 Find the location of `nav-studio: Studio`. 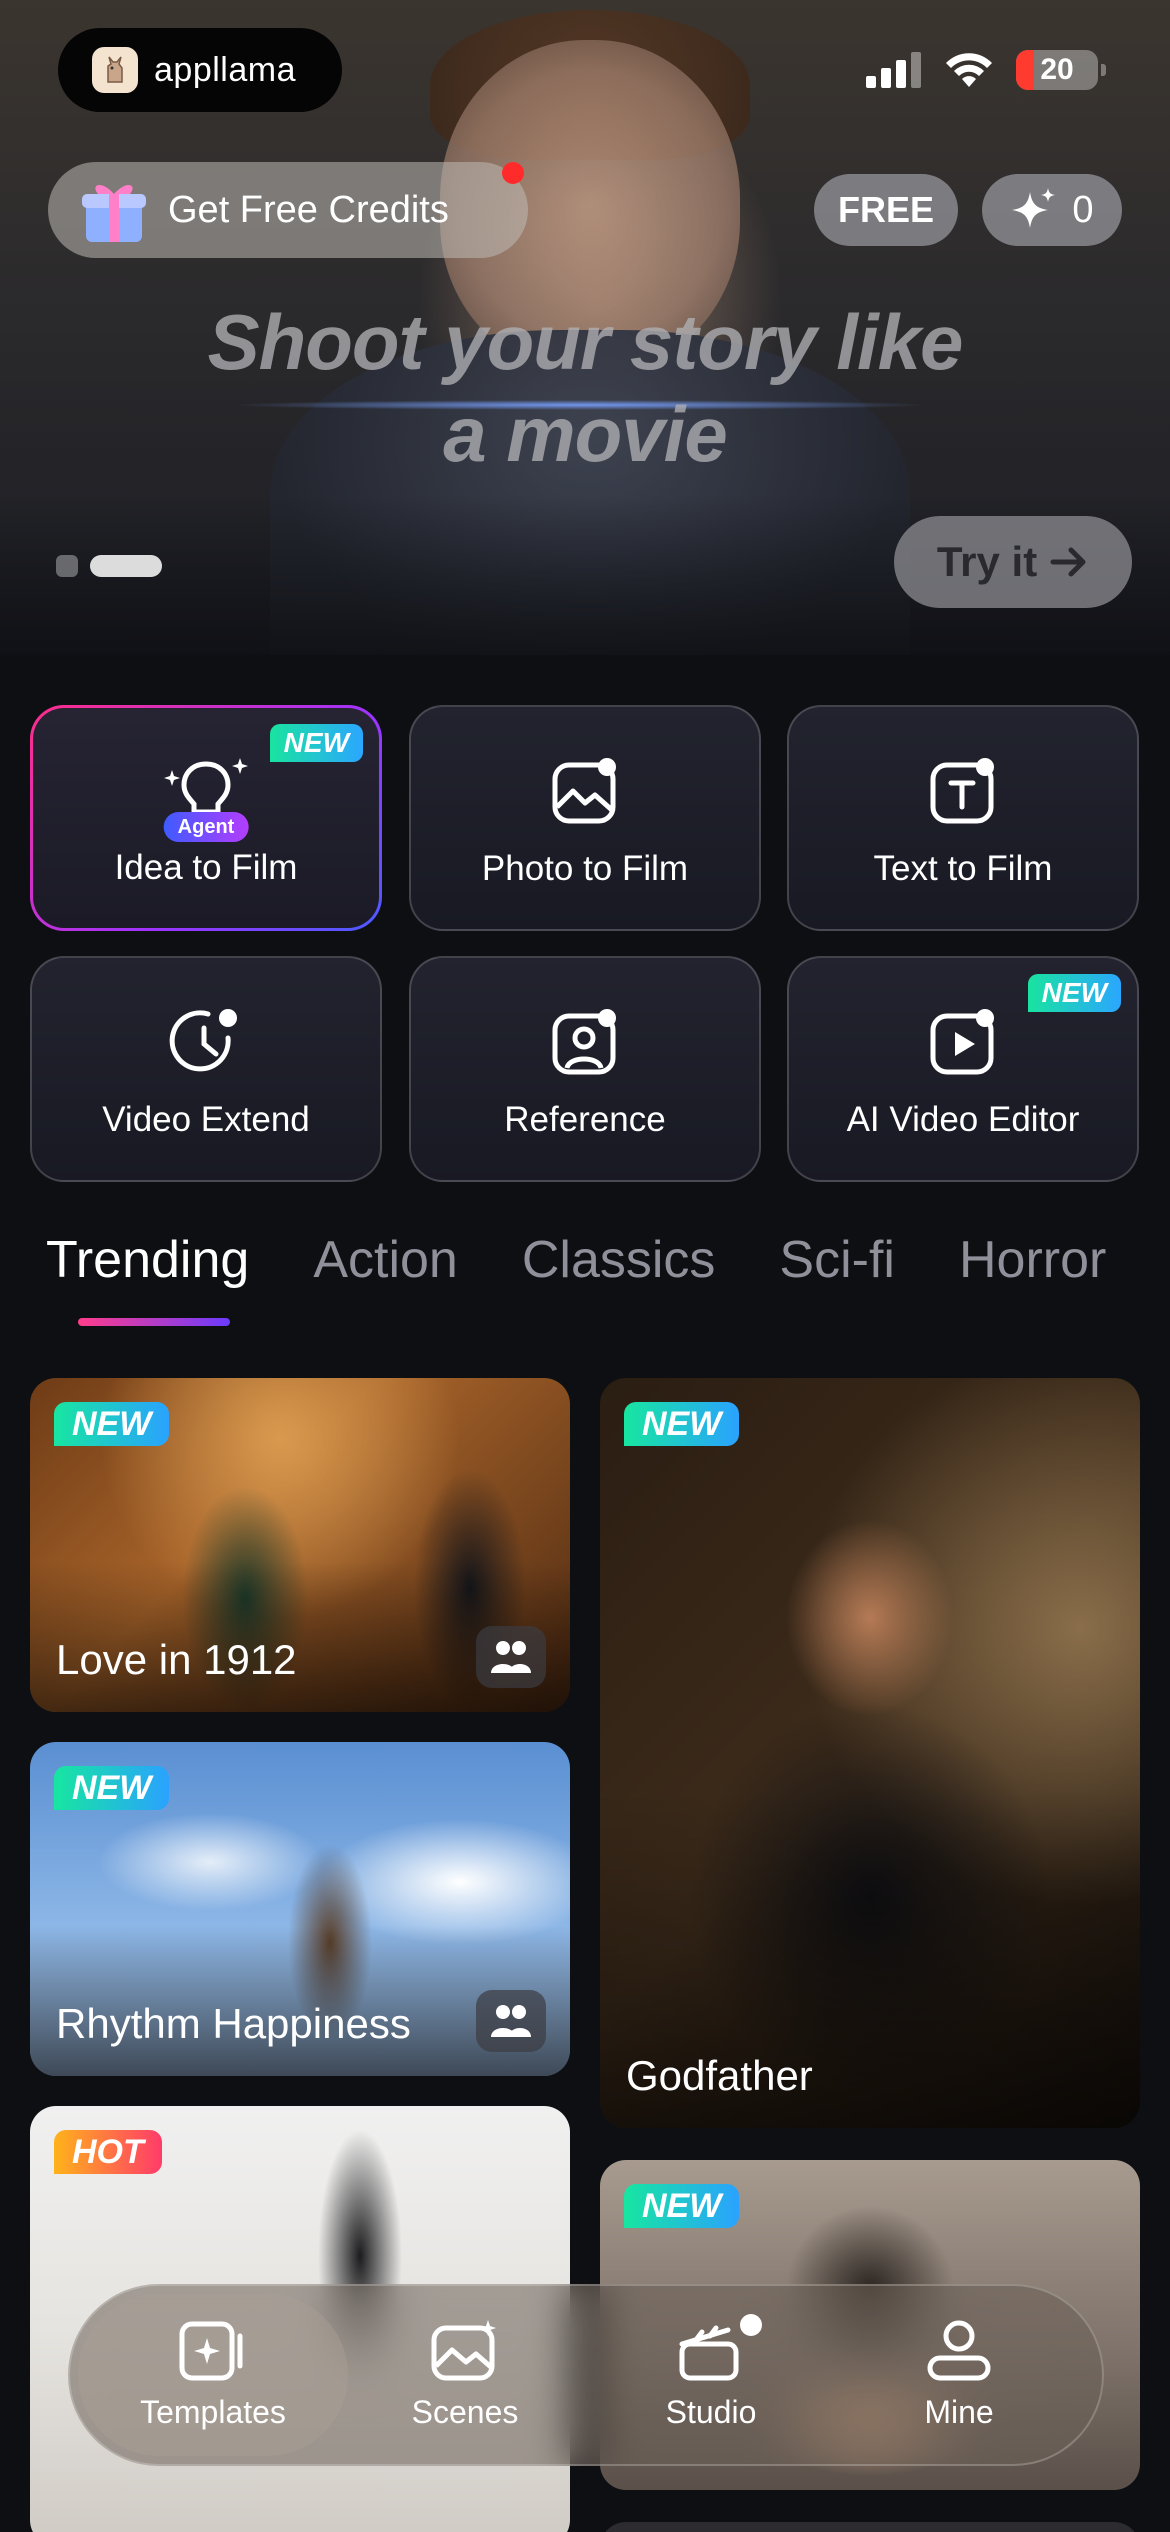

nav-studio: Studio is located at coordinates (711, 2375).